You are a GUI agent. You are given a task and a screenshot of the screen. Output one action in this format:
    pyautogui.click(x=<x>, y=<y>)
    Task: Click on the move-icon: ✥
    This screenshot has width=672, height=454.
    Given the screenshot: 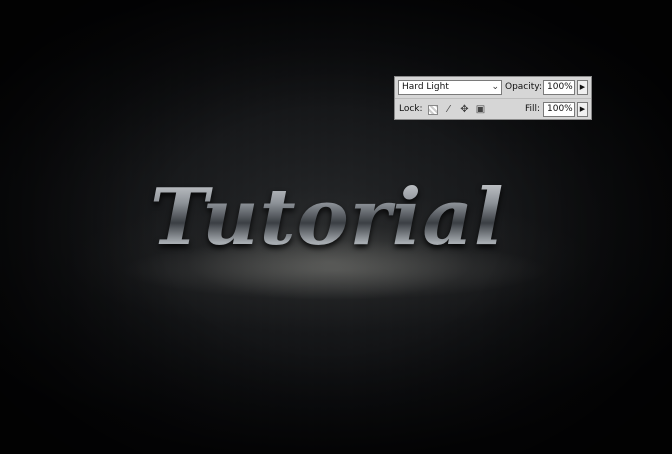 What is the action you would take?
    pyautogui.click(x=464, y=109)
    